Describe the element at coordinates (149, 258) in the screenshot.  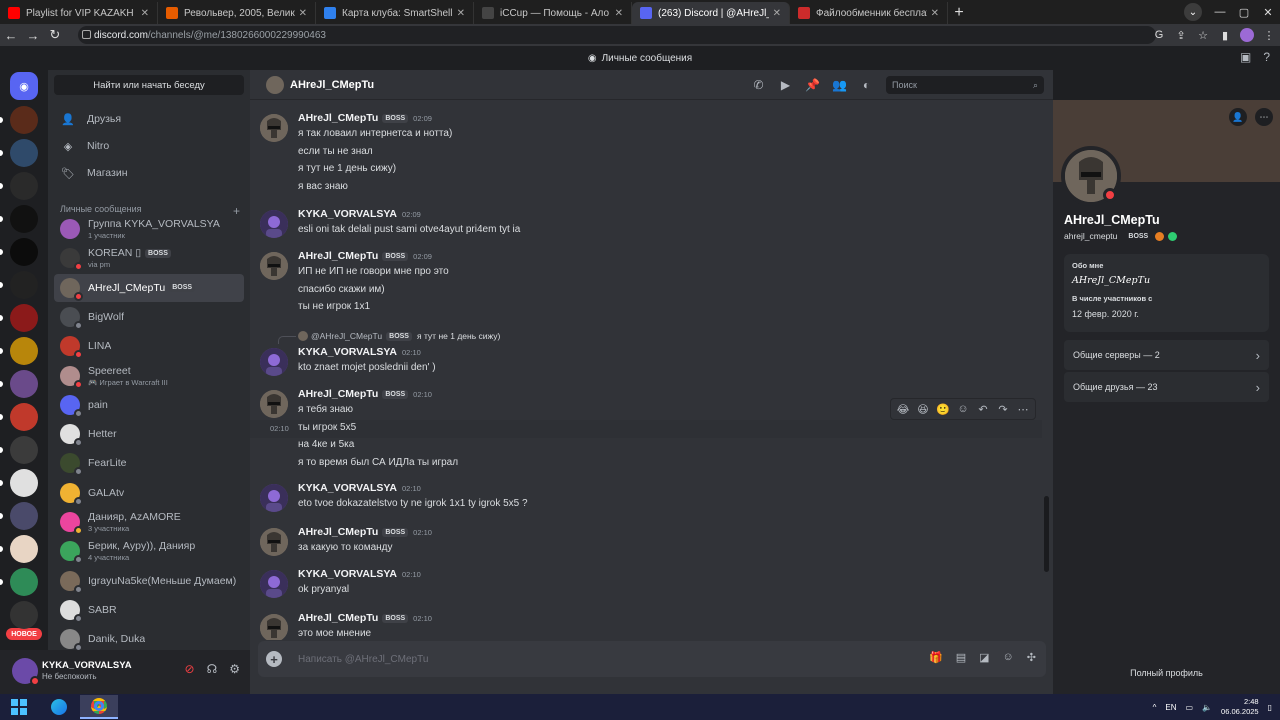
I see `dm-item: KOREAN ▯ BOSS via pm` at that location.